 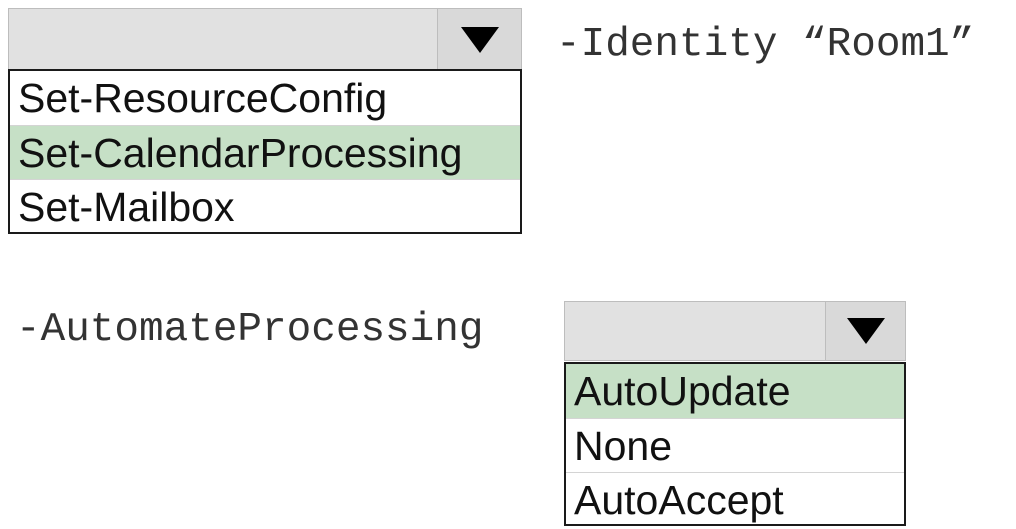 I want to click on automate-processing-dropdown-value, so click(x=696, y=331).